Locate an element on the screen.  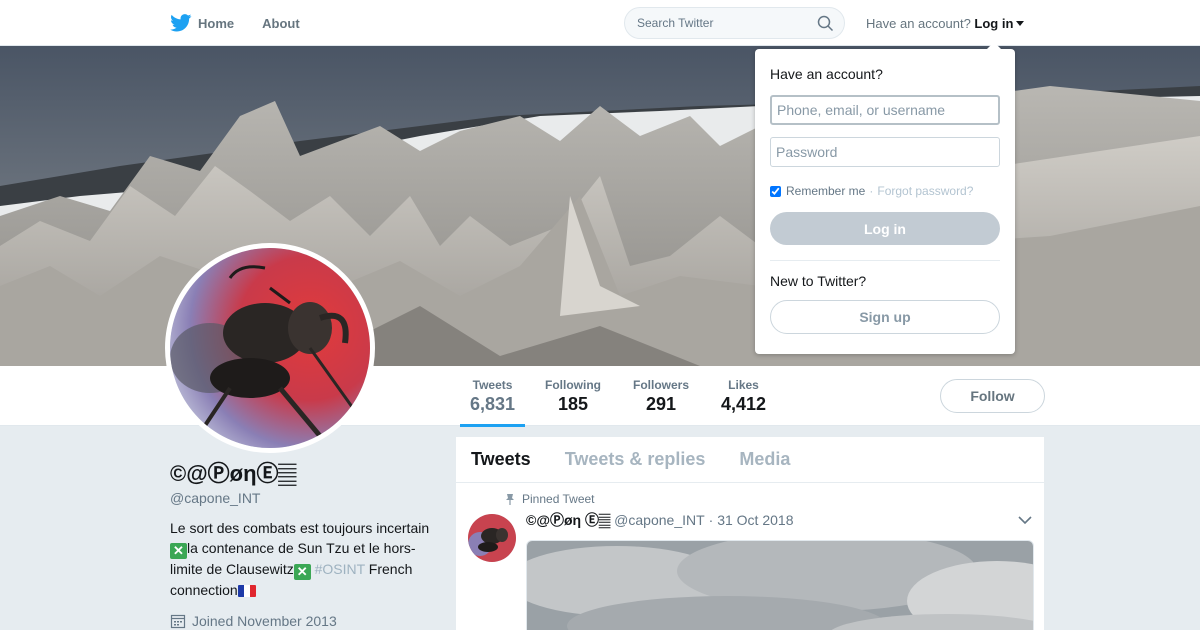
twitter-bird-icon is located at coordinates (181, 23).